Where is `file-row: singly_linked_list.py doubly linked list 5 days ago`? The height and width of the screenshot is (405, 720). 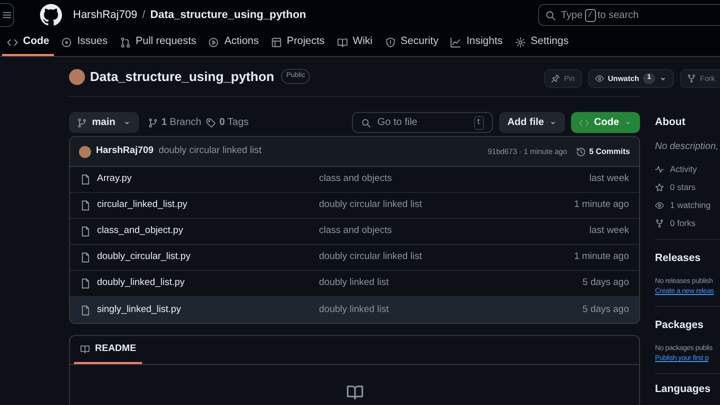 file-row: singly_linked_list.py doubly linked list 5 days ago is located at coordinates (354, 310).